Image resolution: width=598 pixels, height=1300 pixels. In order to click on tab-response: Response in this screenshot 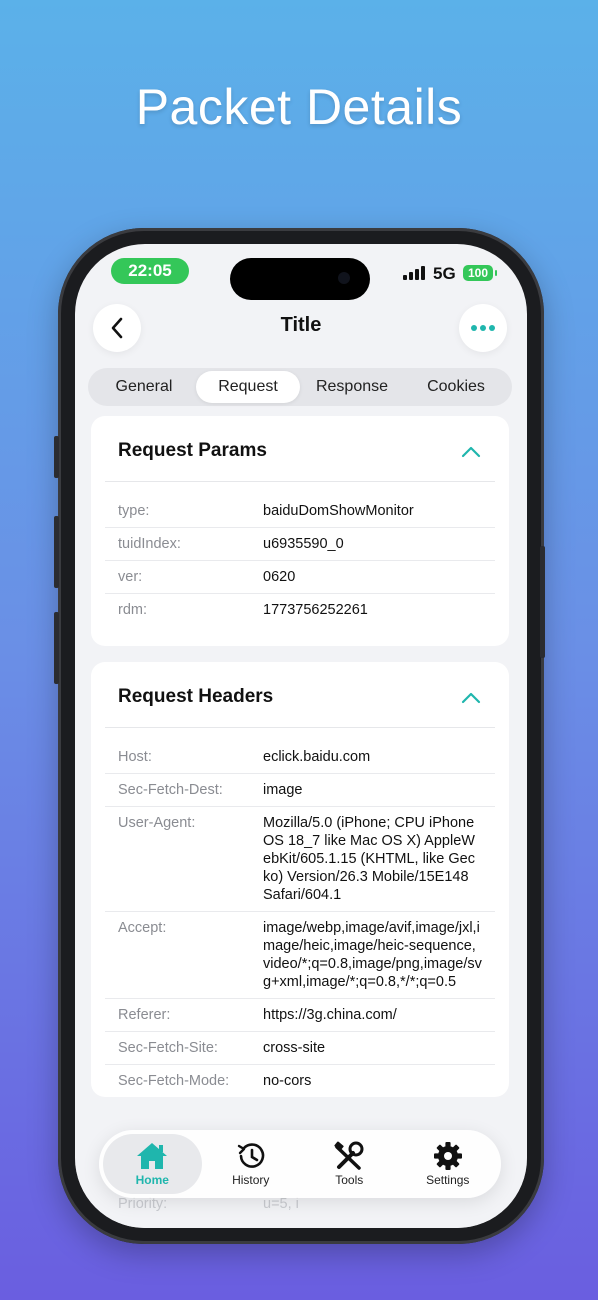, I will do `click(352, 387)`.